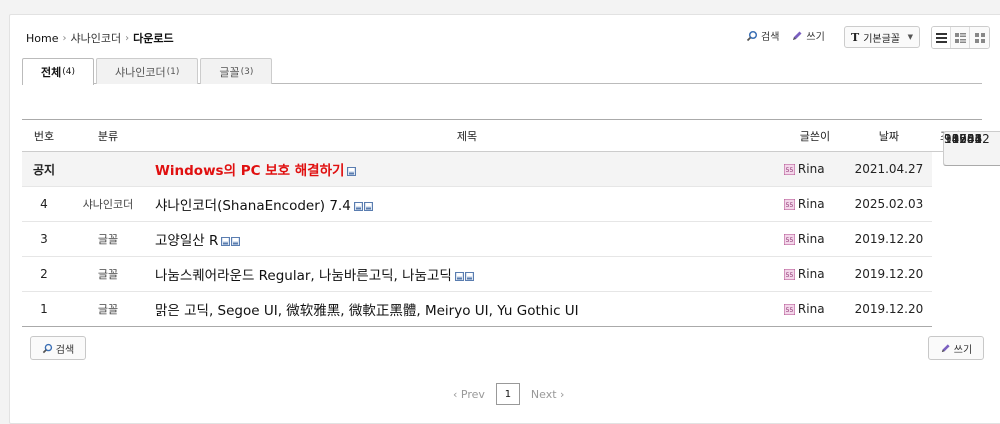 The image size is (1000, 424). I want to click on view-mode-switch, so click(960, 37).